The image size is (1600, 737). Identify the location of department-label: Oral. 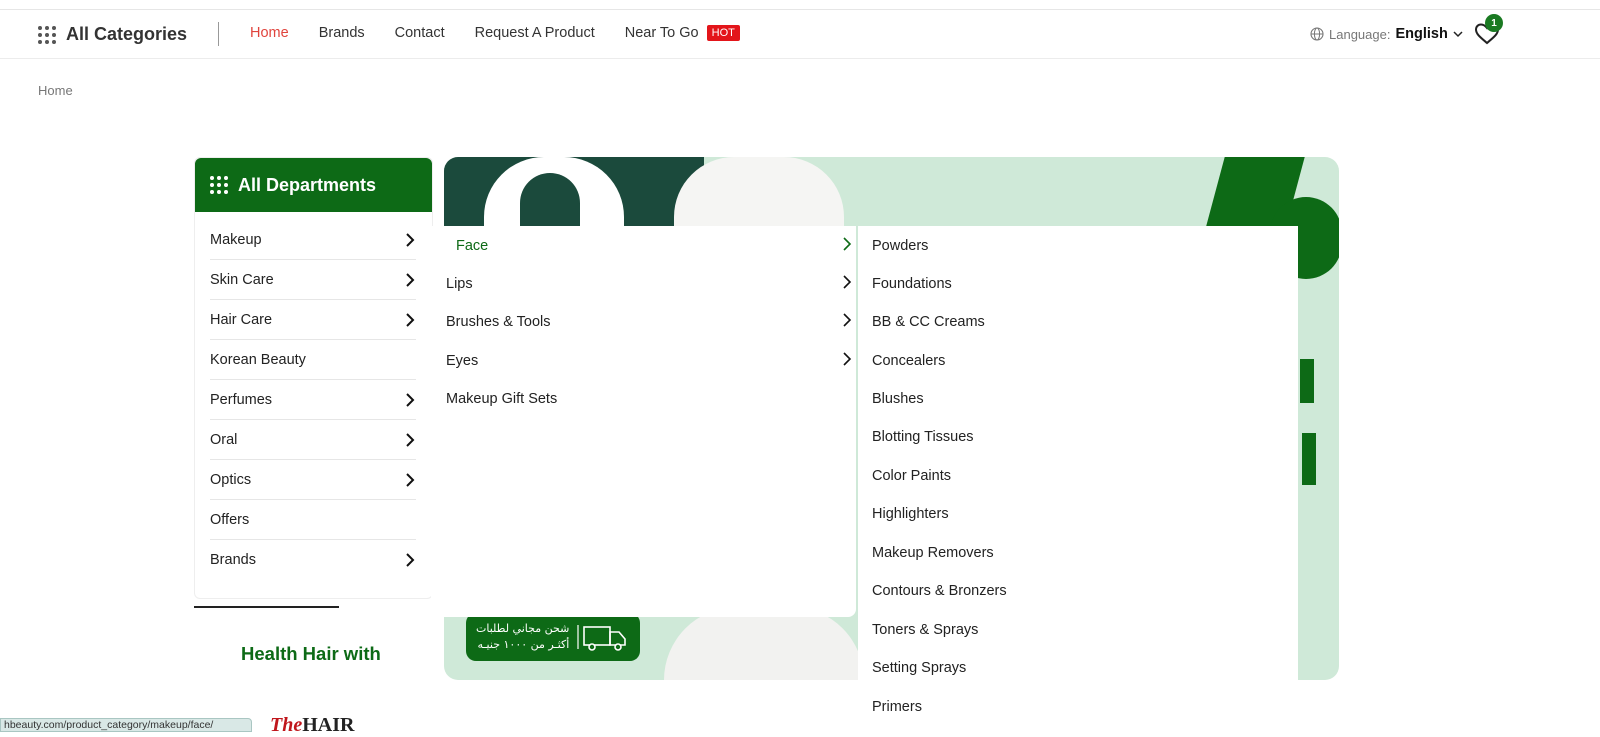
(224, 439).